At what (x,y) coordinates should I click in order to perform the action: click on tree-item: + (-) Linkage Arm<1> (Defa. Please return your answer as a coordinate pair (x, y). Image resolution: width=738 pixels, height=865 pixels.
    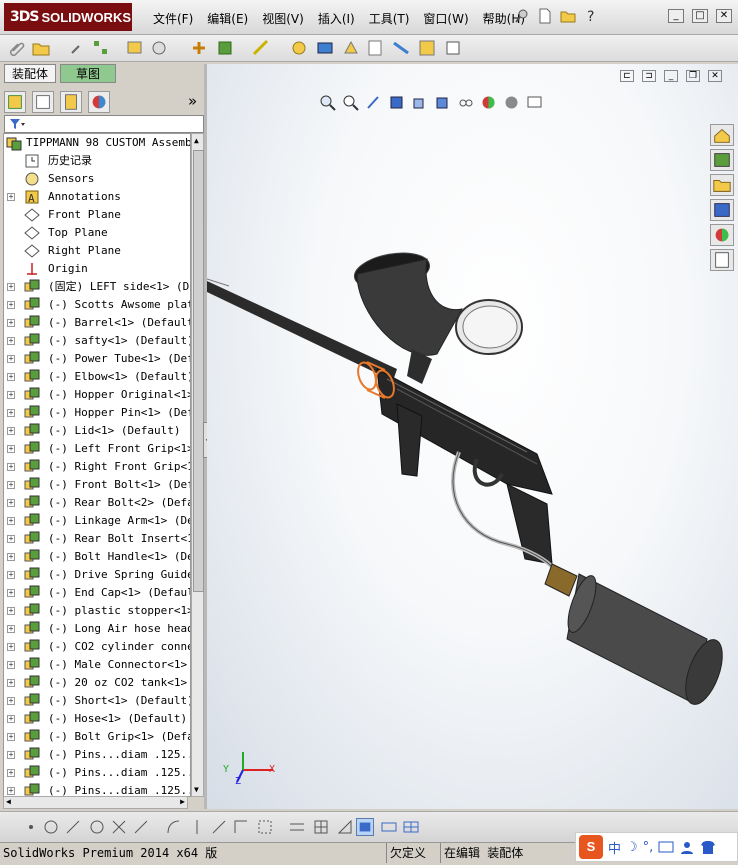
    Looking at the image, I should click on (97, 521).